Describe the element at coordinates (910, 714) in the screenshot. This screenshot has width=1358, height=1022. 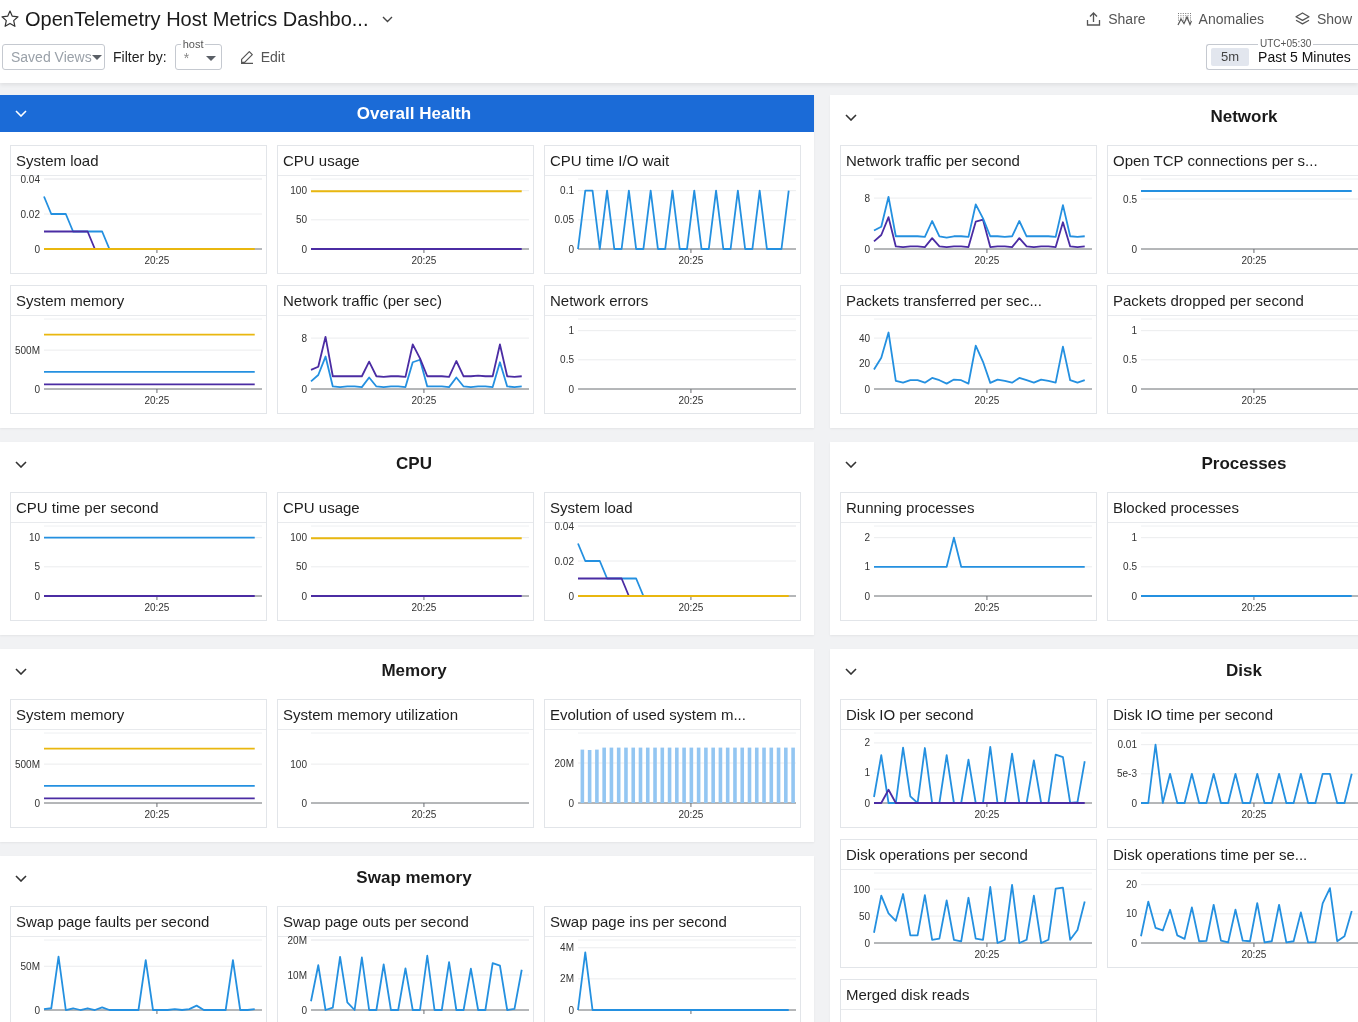
I see `chart-title: Disk IO per second` at that location.